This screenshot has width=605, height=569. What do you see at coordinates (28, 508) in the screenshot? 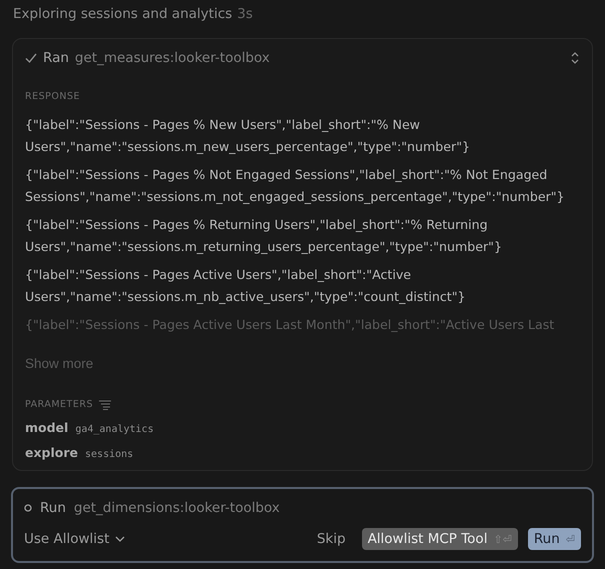
I see `pending-circle-icon` at bounding box center [28, 508].